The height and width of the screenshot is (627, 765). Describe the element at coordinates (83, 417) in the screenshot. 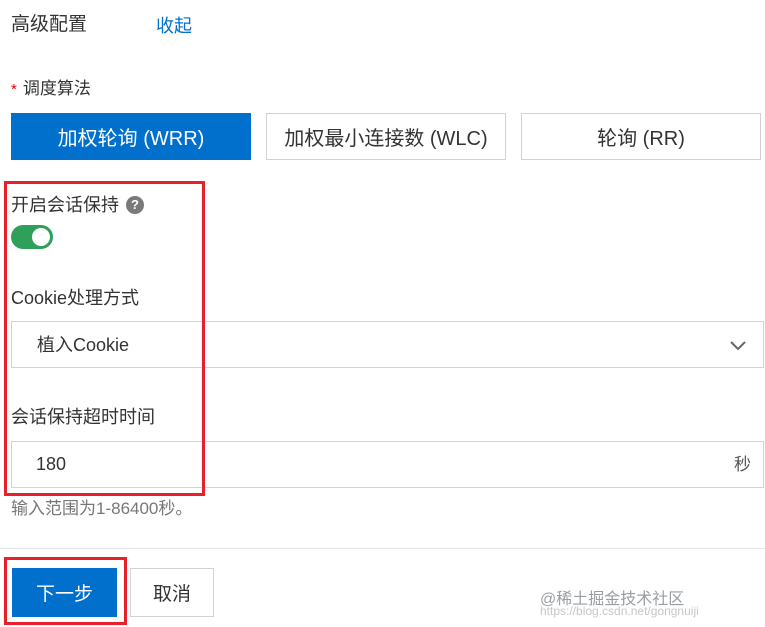

I see `session-timeout-label: 会话保持超时时间` at that location.